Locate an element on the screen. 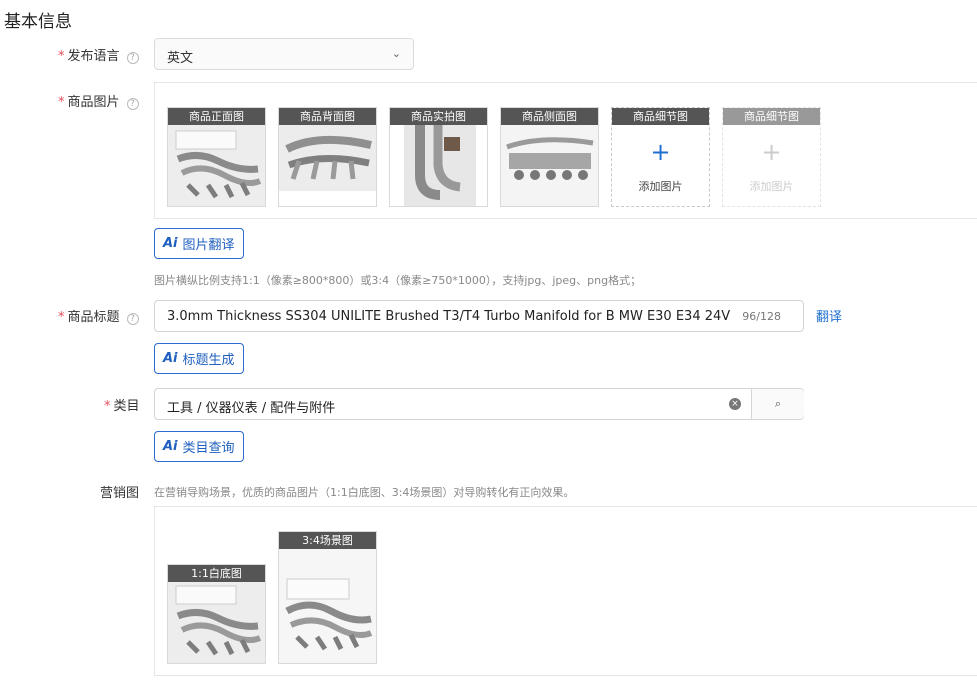 Image resolution: width=977 pixels, height=680 pixels. category-label-text: 类目 is located at coordinates (126, 406).